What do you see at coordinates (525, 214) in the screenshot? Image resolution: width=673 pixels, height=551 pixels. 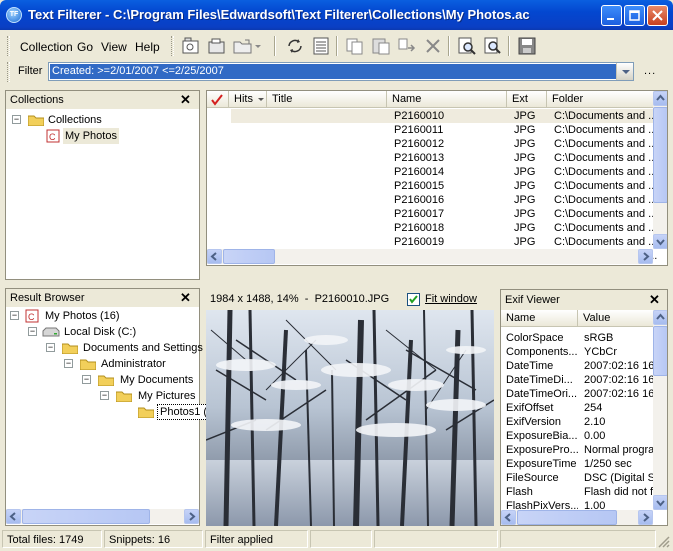 I see `cell-ext: JPG` at bounding box center [525, 214].